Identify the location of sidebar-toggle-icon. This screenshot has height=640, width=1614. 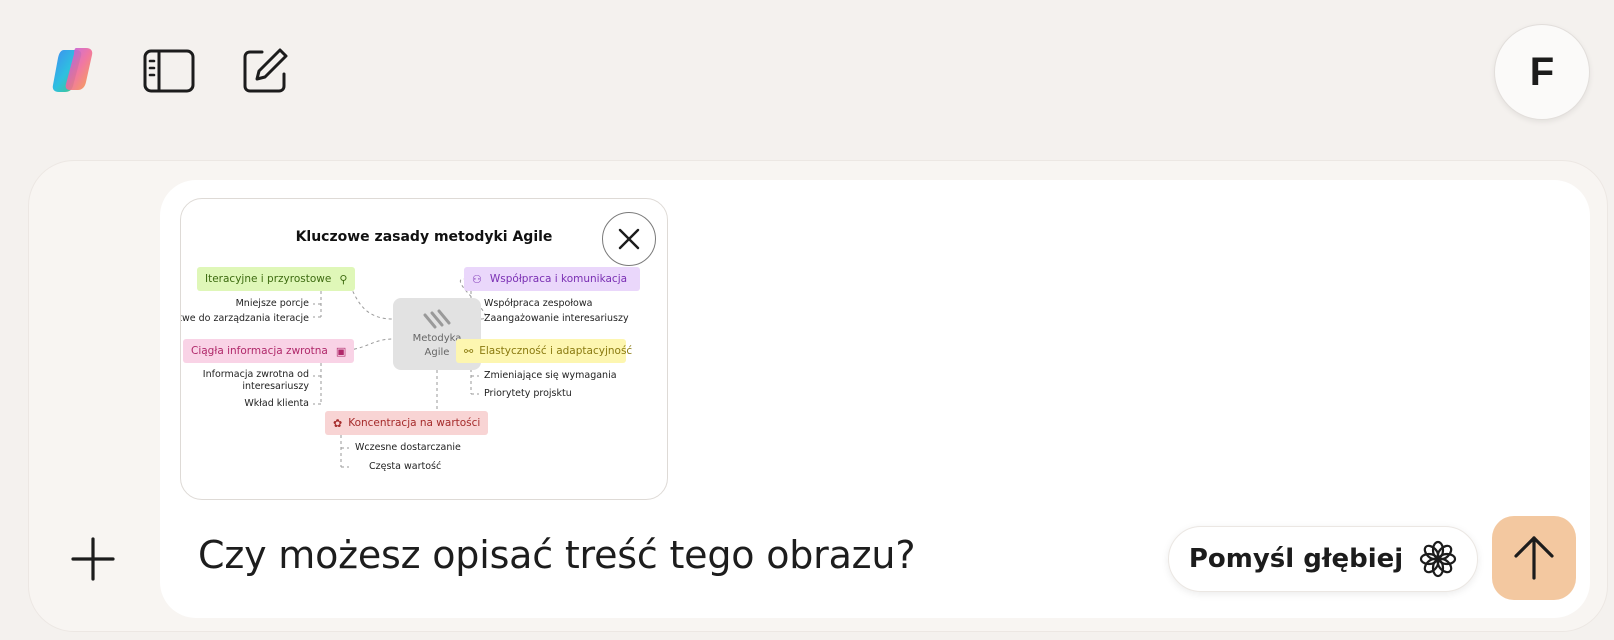
(169, 71).